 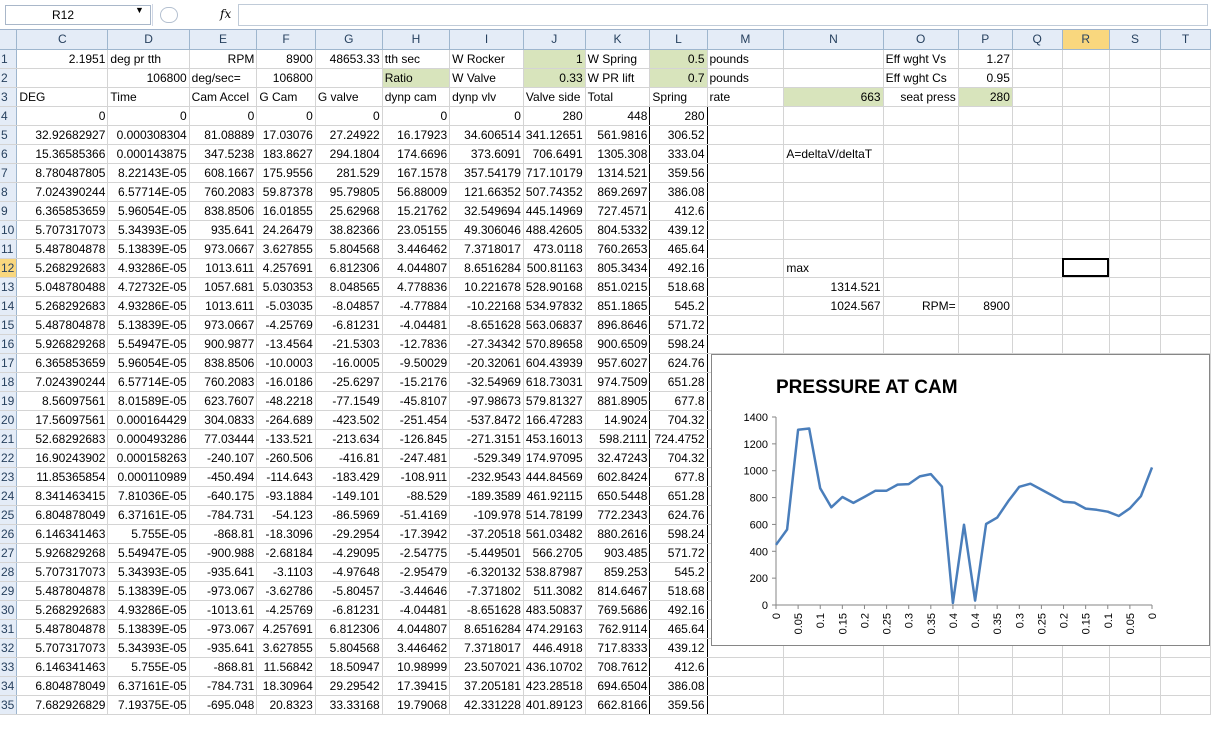 What do you see at coordinates (678, 534) in the screenshot?
I see `cell-l26: 598.24` at bounding box center [678, 534].